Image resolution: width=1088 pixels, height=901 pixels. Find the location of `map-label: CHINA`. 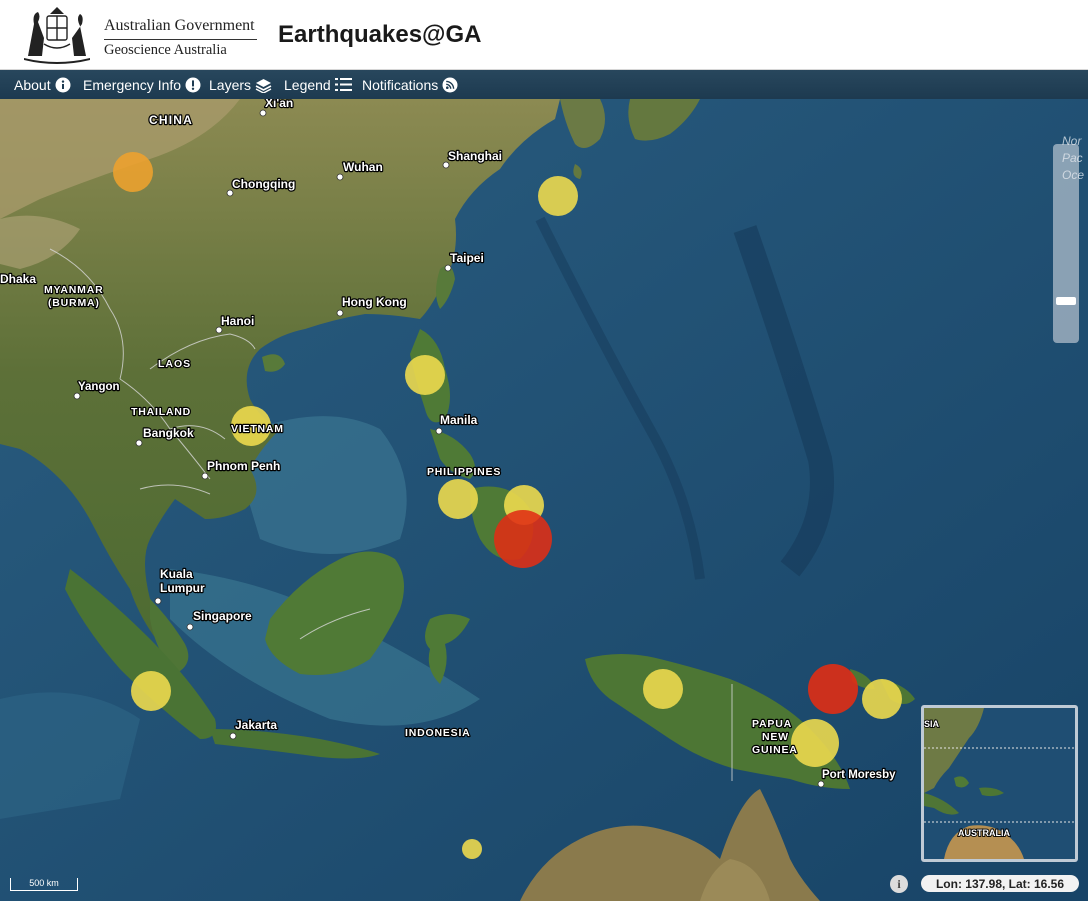

map-label: CHINA is located at coordinates (171, 120).